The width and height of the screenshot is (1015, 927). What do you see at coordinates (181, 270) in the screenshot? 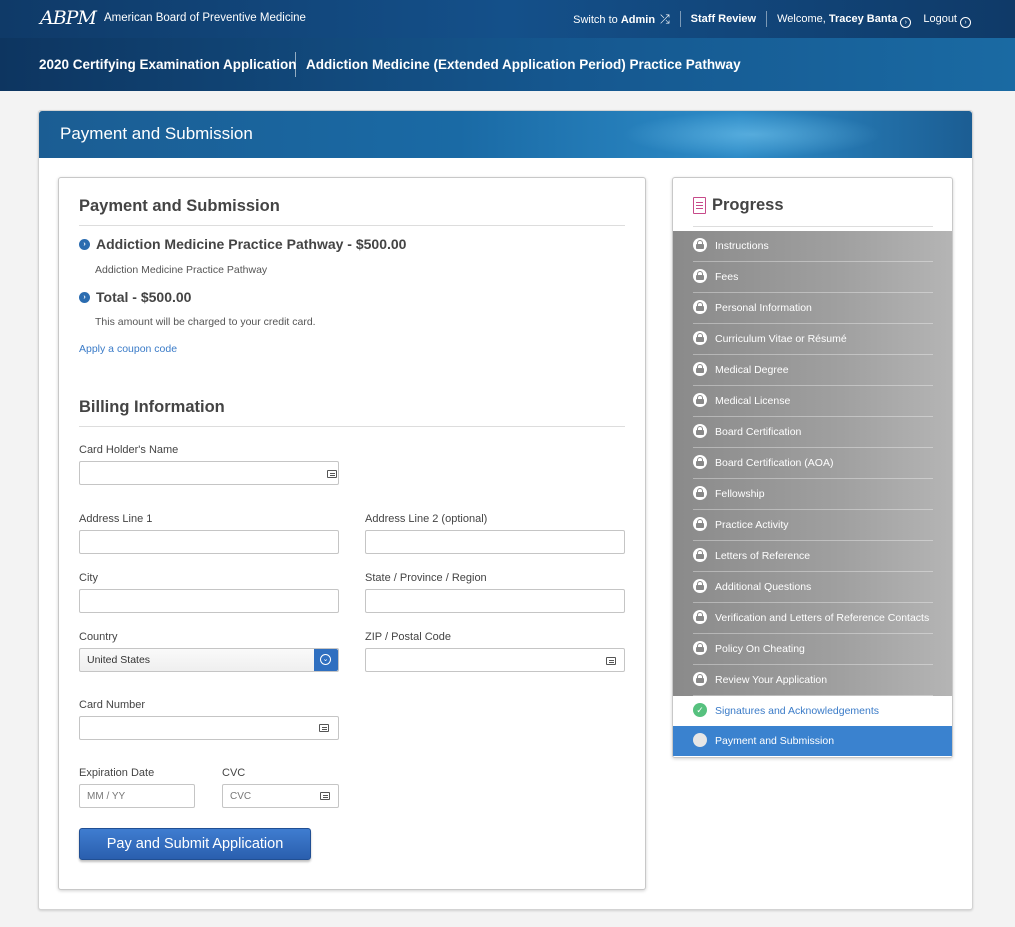
I see `fee-description: Addiction Medicine Practice Pathway` at bounding box center [181, 270].